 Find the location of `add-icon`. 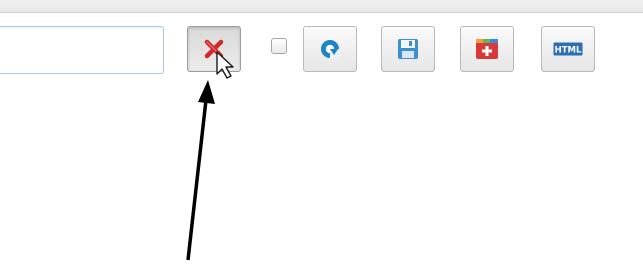

add-icon is located at coordinates (487, 49).